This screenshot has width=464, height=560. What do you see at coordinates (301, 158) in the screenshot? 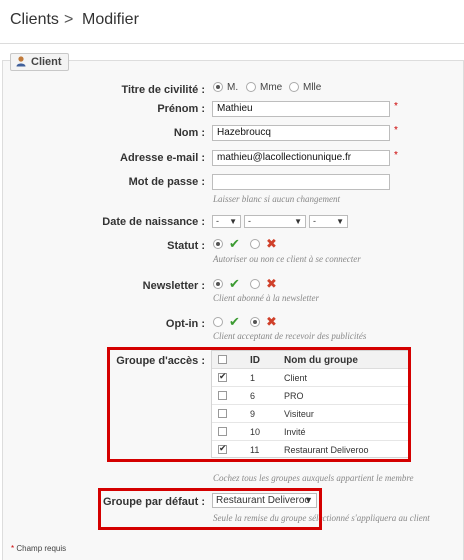
I see `email-field: mathieu@lacollectionunique.fr` at bounding box center [301, 158].